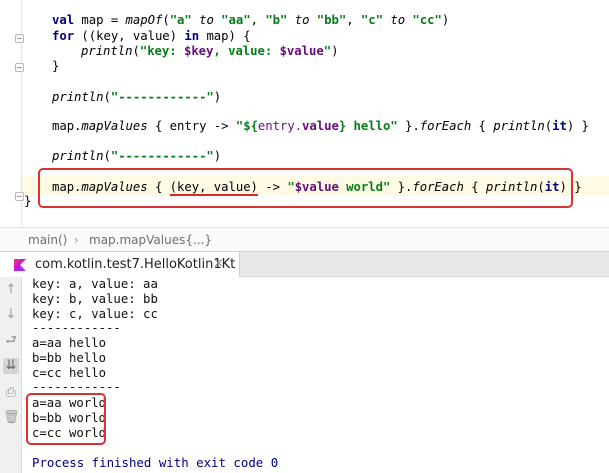  Describe the element at coordinates (76, 328) in the screenshot. I see `console-line: ------------` at that location.